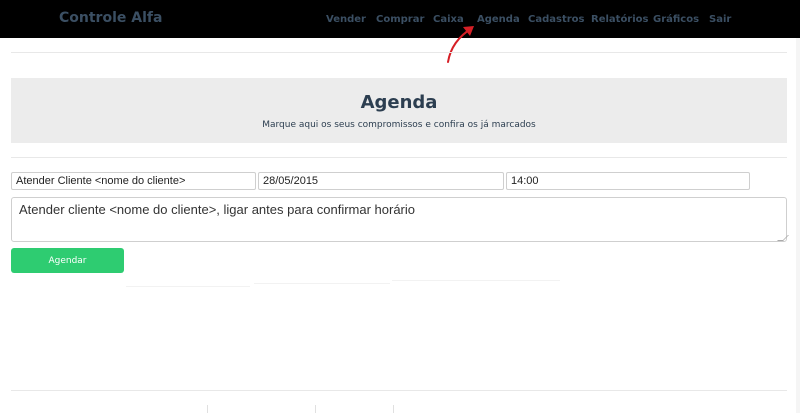  Describe the element at coordinates (676, 19) in the screenshot. I see `nav-item-graficos: Gráficos` at that location.